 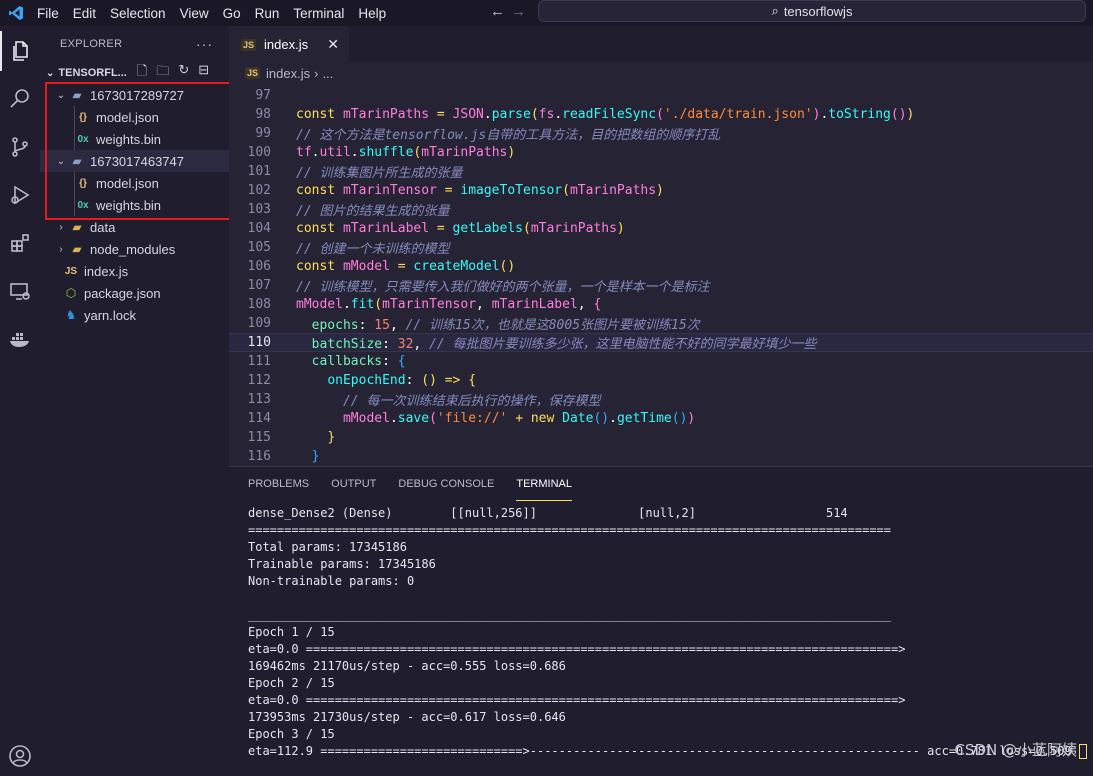 I want to click on terminal-line: Non-trainable params: 0, so click(x=667, y=581).